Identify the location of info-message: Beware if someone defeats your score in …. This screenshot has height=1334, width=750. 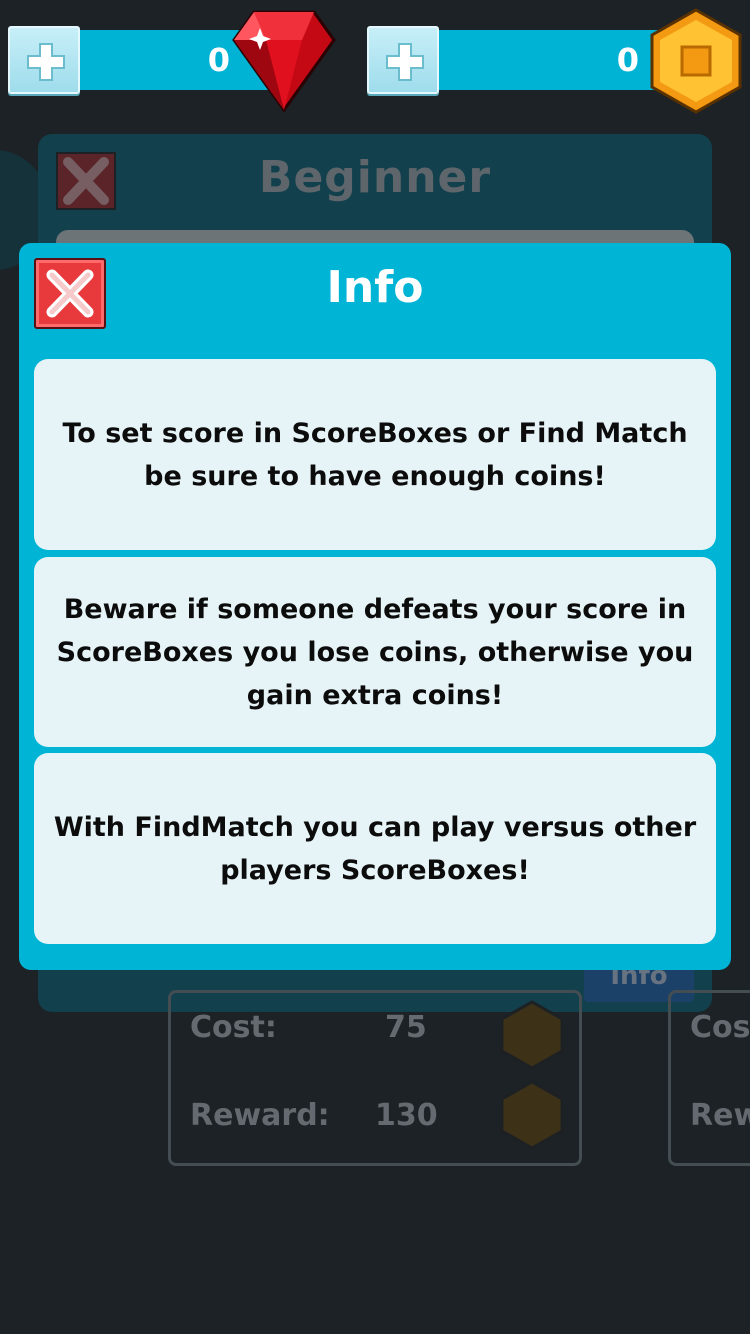
(375, 652).